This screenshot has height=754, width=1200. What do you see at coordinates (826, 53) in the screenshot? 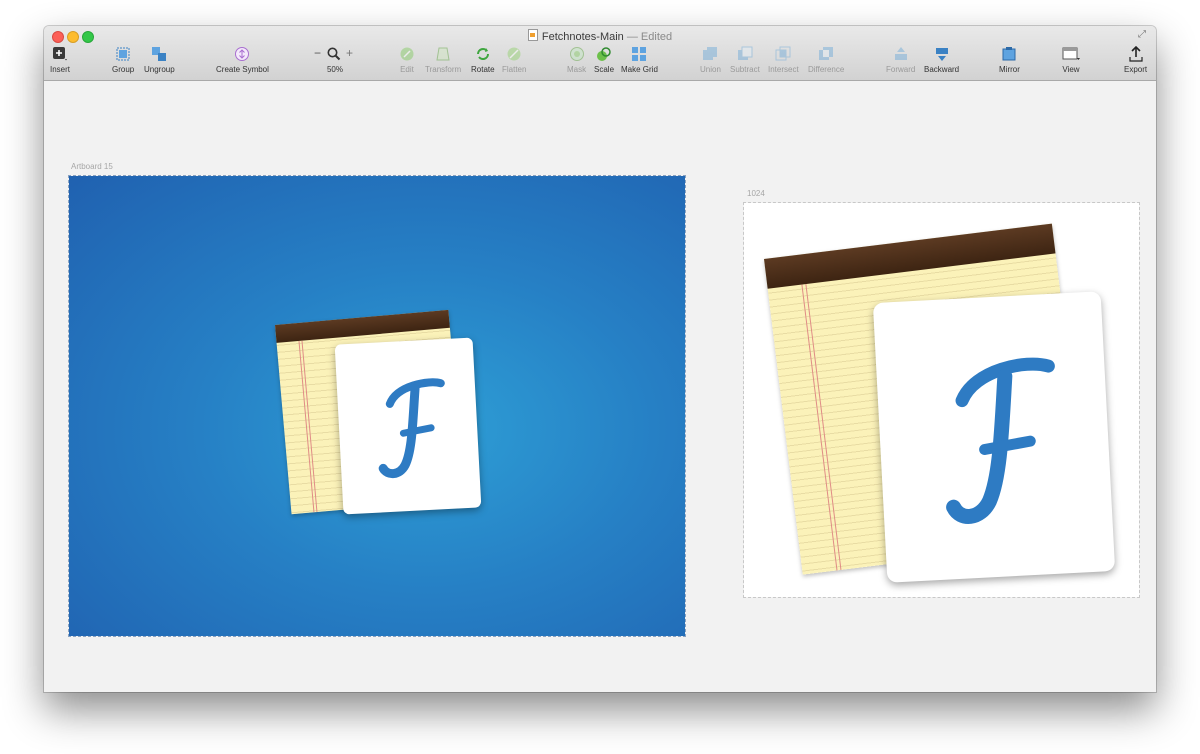
I see `difference-icon` at bounding box center [826, 53].